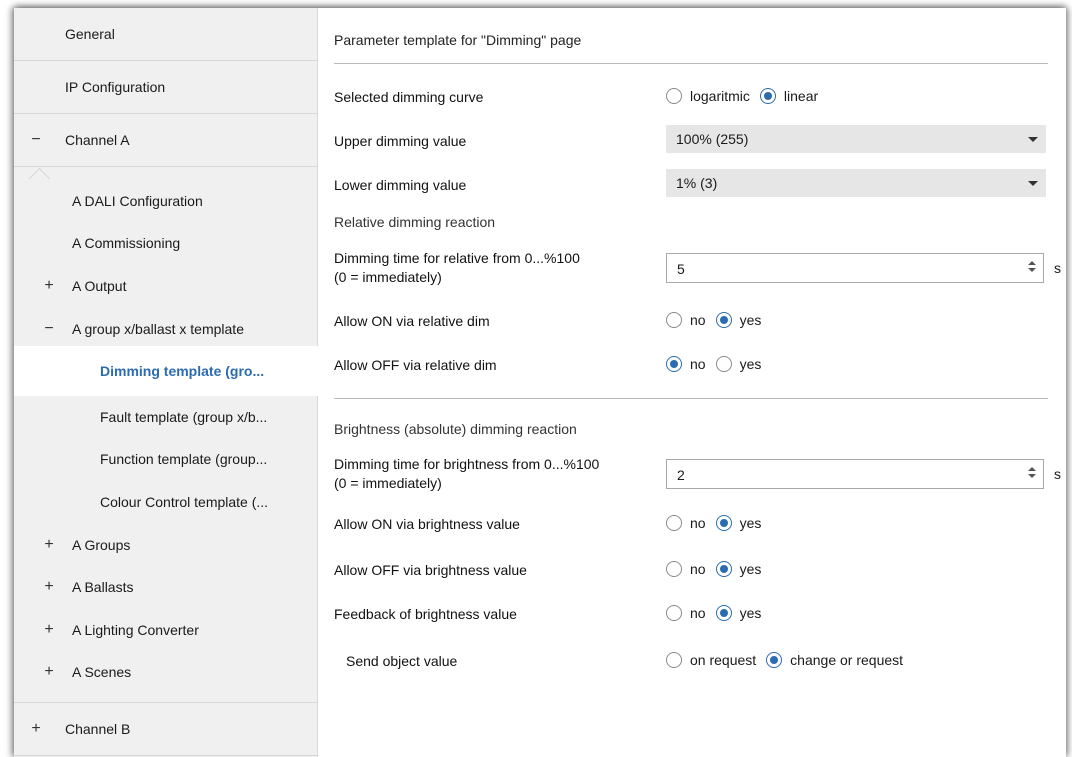  Describe the element at coordinates (712, 139) in the screenshot. I see `select-value: 100% (255)` at that location.